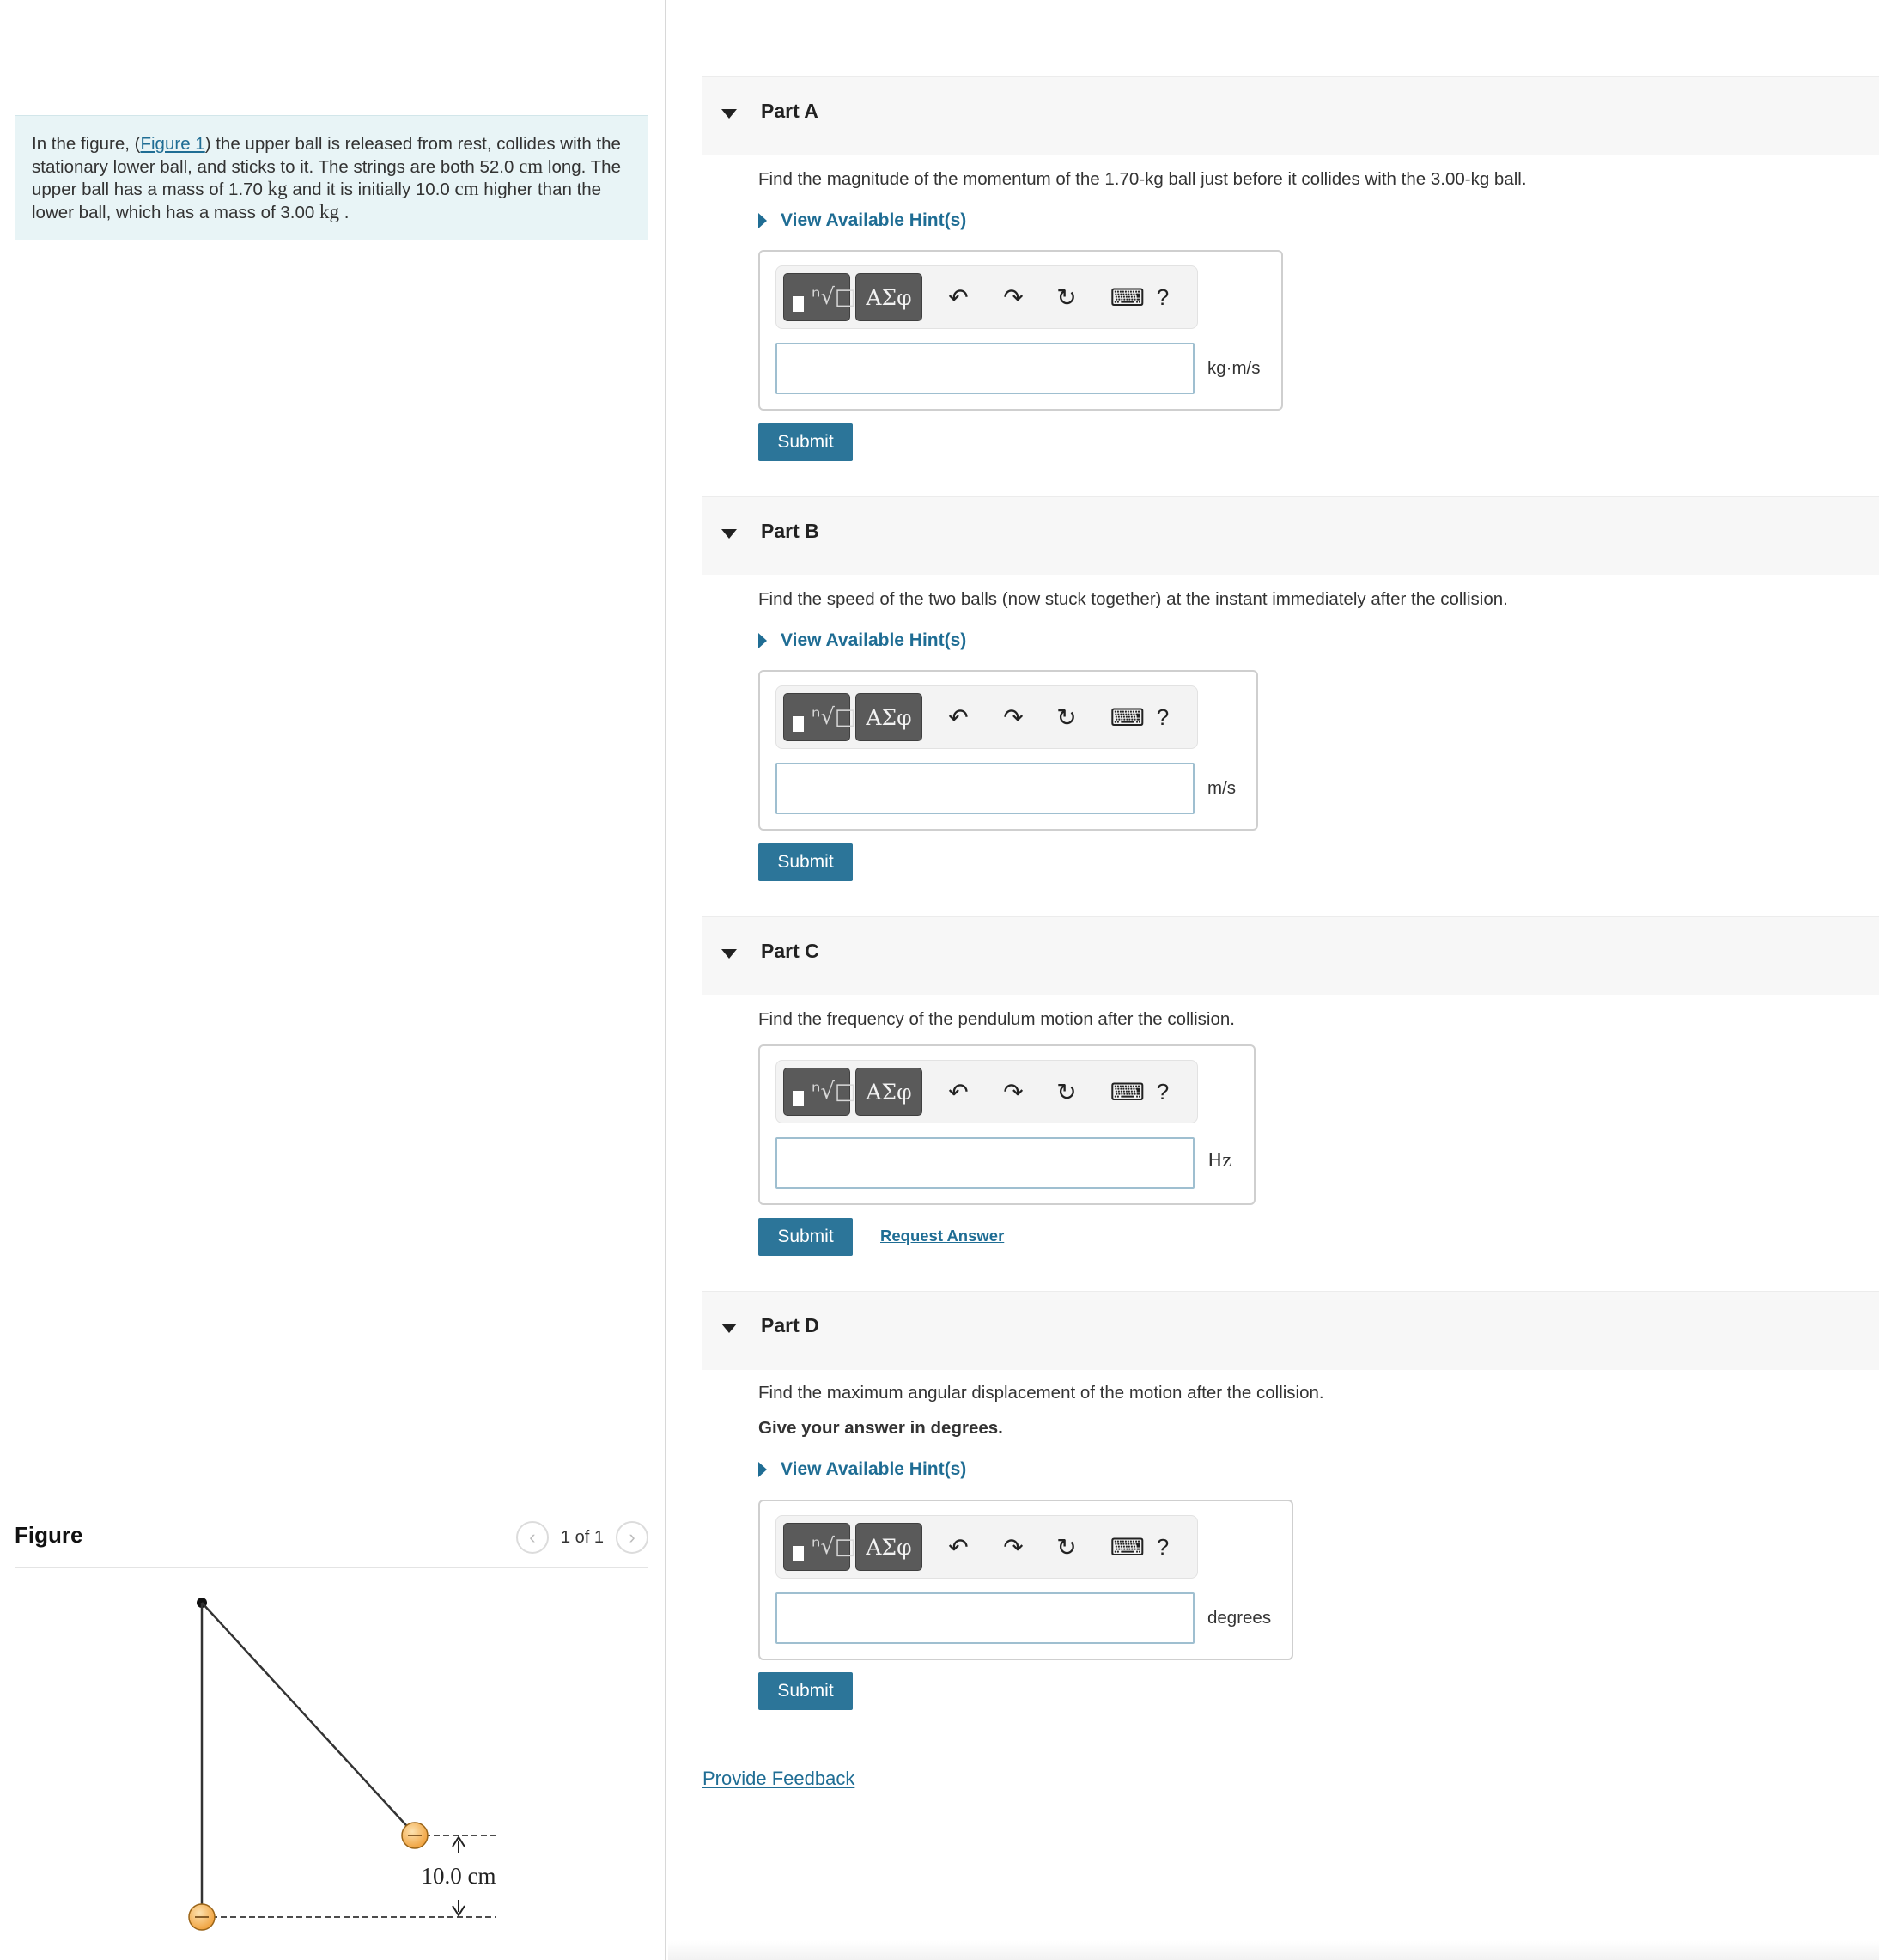  I want to click on figure-title: Figure, so click(49, 1535).